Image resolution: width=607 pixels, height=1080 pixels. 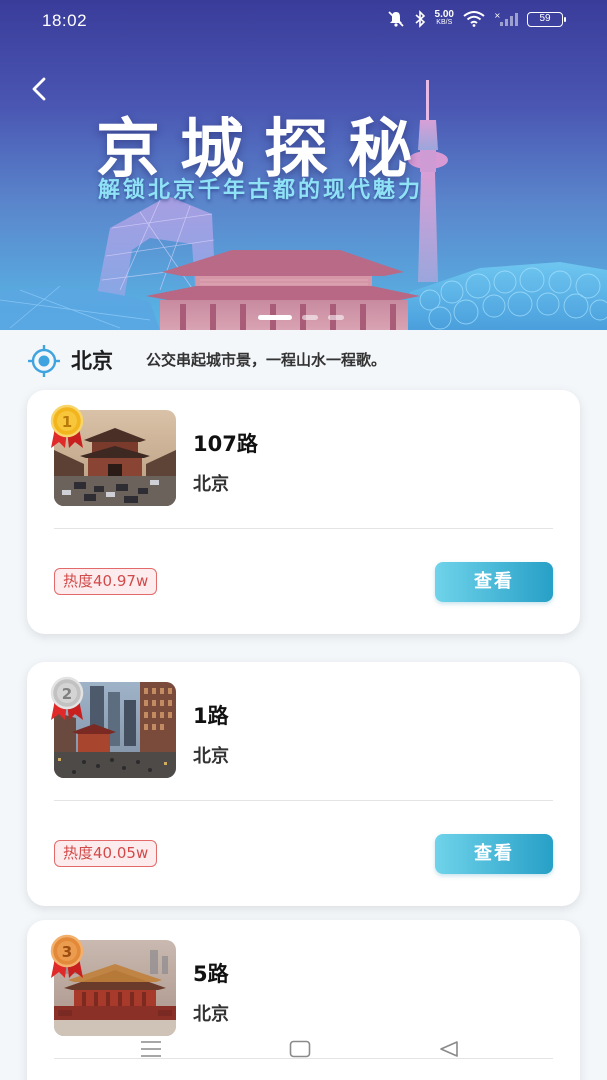 What do you see at coordinates (261, 190) in the screenshot?
I see `banner-subtitle: 解锁北京千年古都的现代魅力` at bounding box center [261, 190].